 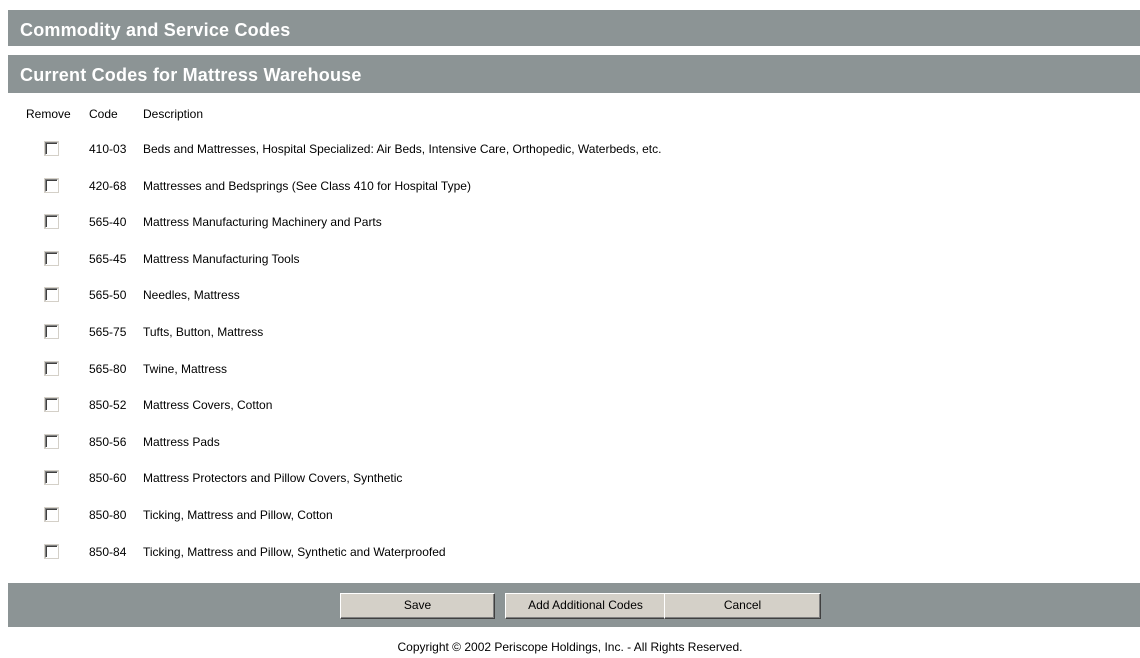 I want to click on code-cell: 410-03, so click(x=108, y=149).